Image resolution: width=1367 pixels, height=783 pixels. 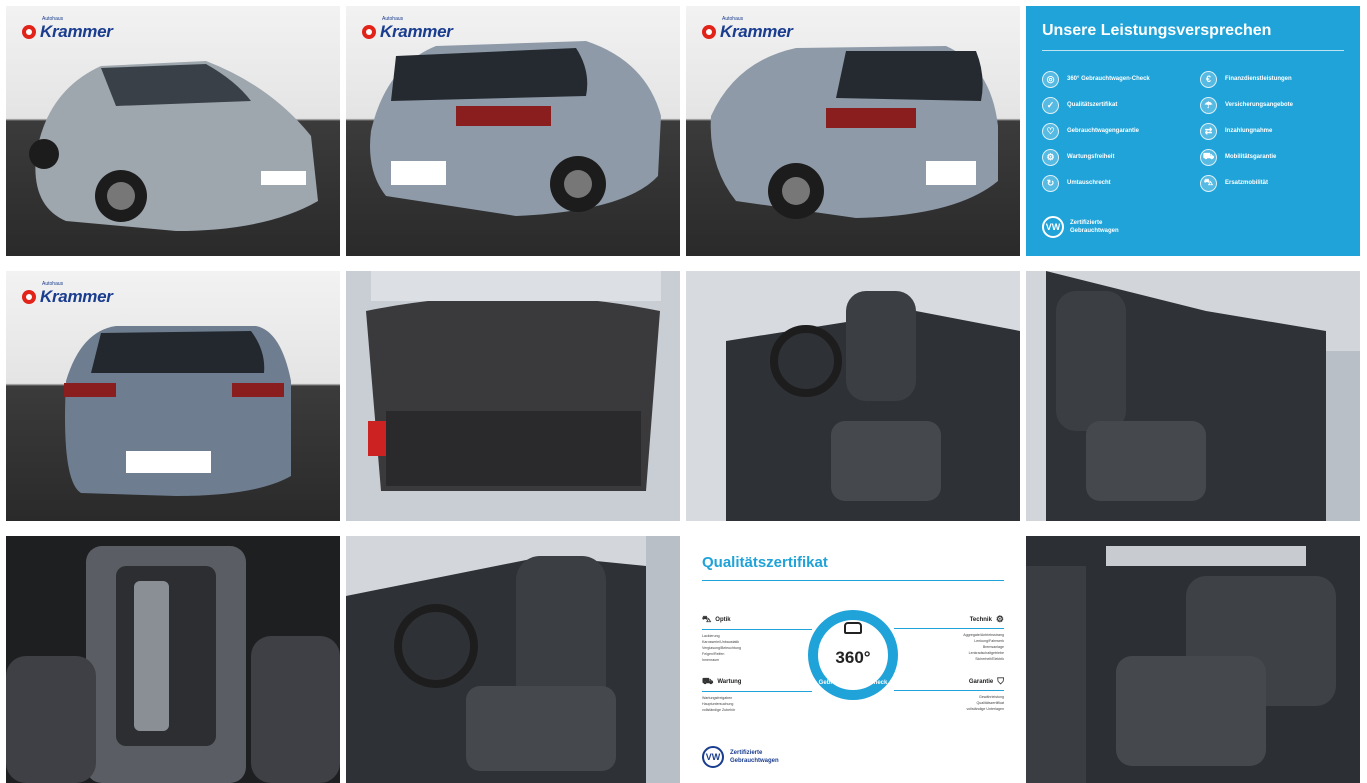 What do you see at coordinates (853, 683) in the screenshot?
I see `badge-label: Gebrauchtwagen-Check` at bounding box center [853, 683].